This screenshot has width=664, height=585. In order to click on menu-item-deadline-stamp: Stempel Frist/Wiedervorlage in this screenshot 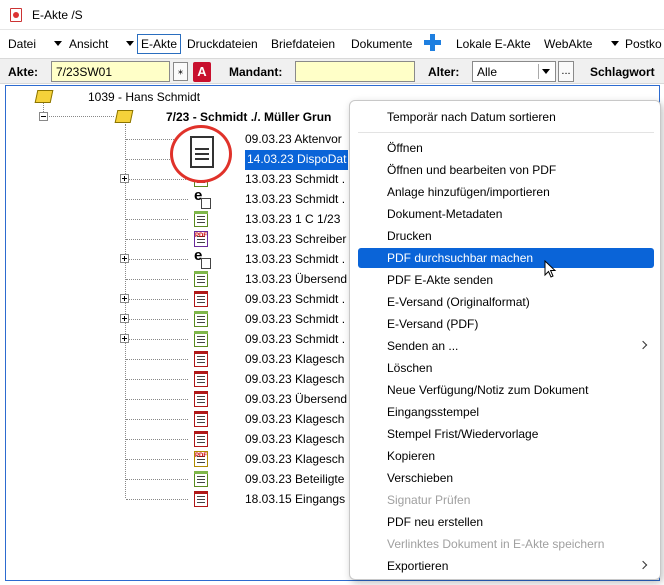, I will do `click(506, 434)`.